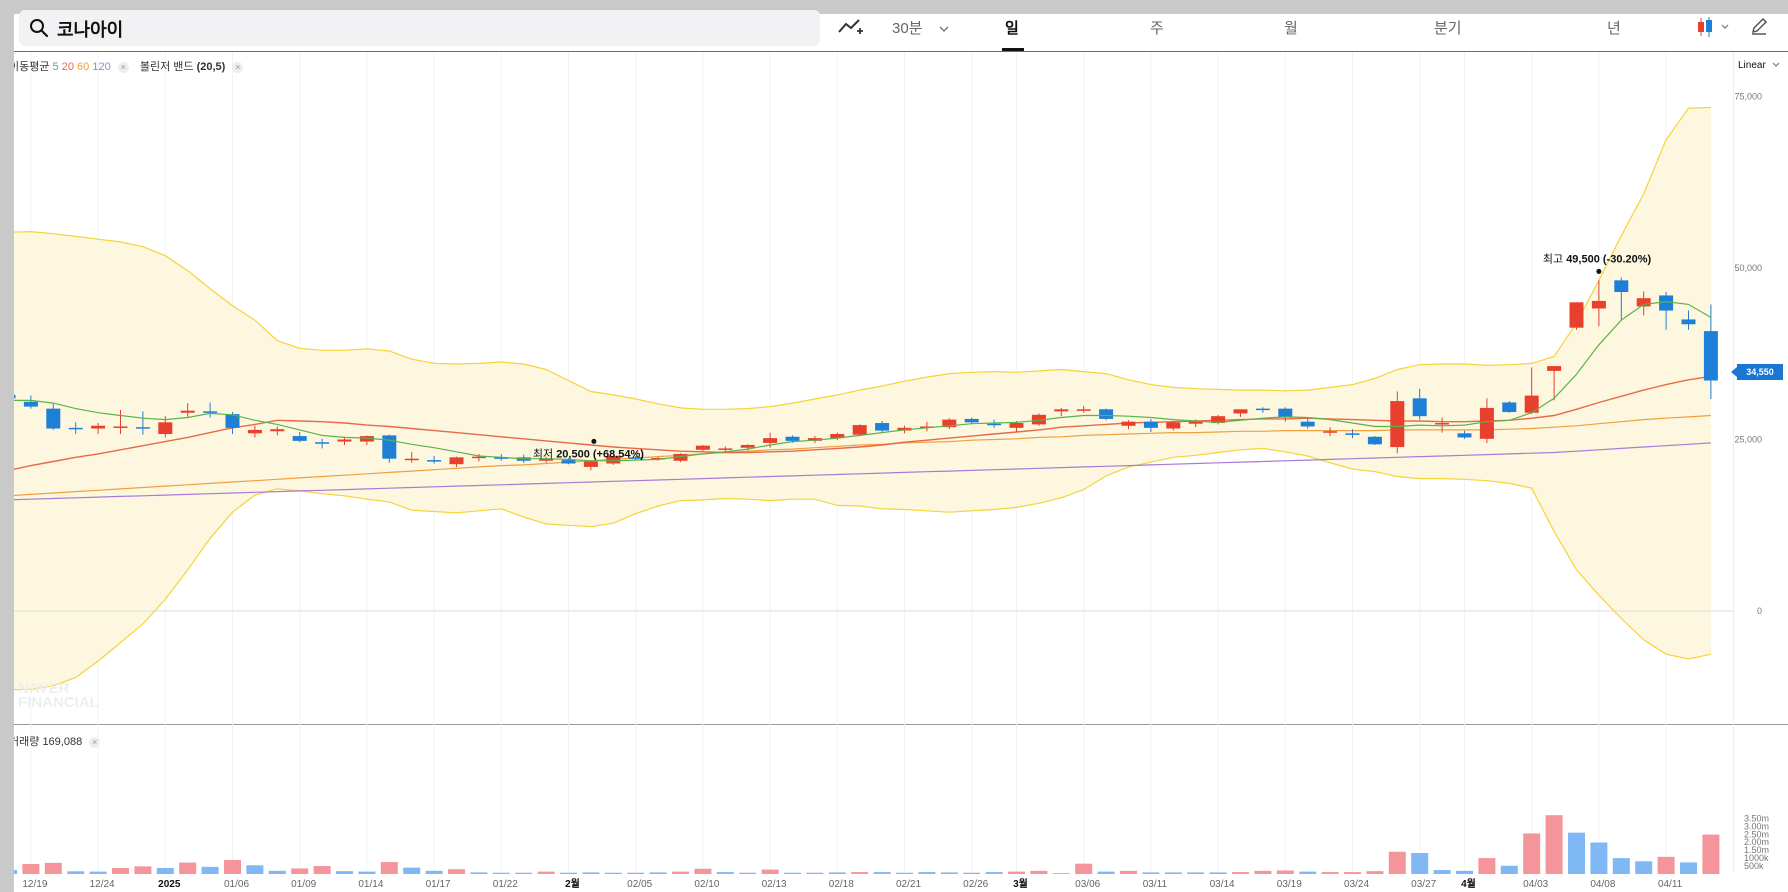 This screenshot has height=892, width=1788. I want to click on date-axis-label: 3월, so click(1020, 884).